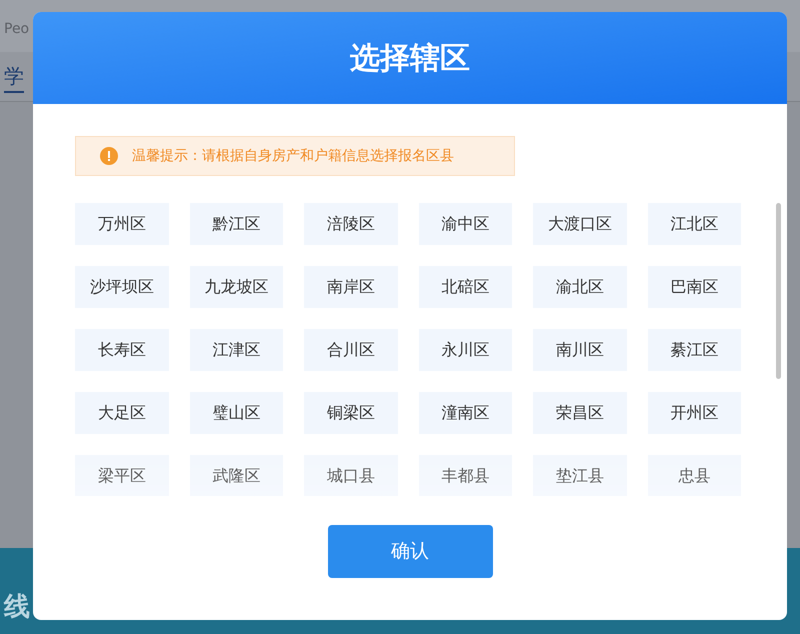  What do you see at coordinates (465, 350) in the screenshot?
I see `district-option: 永川区` at bounding box center [465, 350].